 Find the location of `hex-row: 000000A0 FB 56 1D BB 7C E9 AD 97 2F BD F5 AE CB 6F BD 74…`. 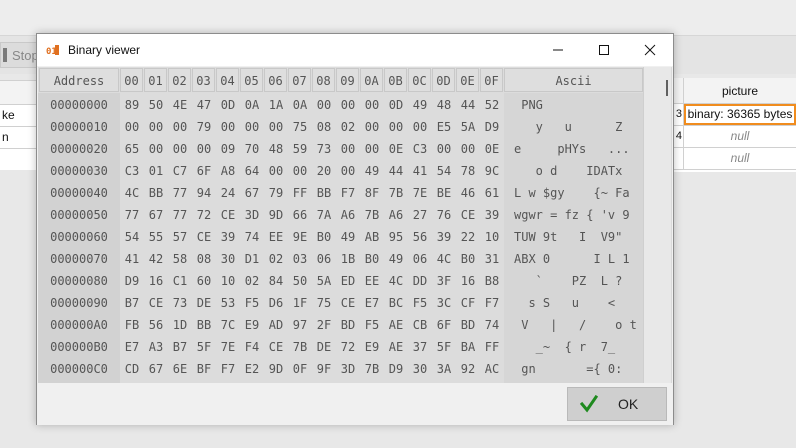

hex-row: 000000A0 FB 56 1D BB 7C E9 AD 97 2F BD F5 AE CB 6F BD 74… is located at coordinates (340, 325).